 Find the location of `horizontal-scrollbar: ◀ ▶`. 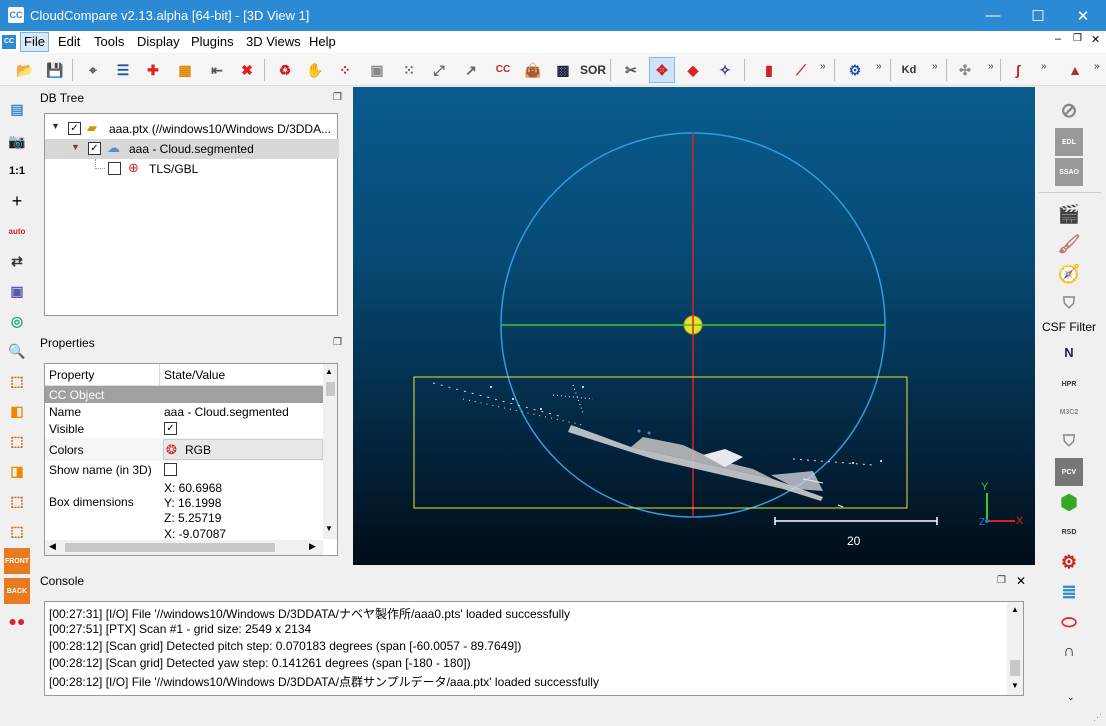

horizontal-scrollbar: ◀ ▶ is located at coordinates (184, 547).